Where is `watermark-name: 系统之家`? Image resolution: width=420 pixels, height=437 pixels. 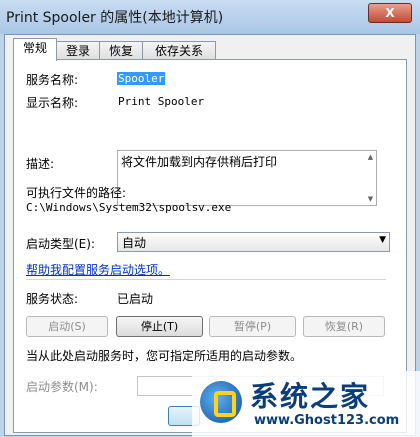 watermark-name: 系统之家 is located at coordinates (310, 396).